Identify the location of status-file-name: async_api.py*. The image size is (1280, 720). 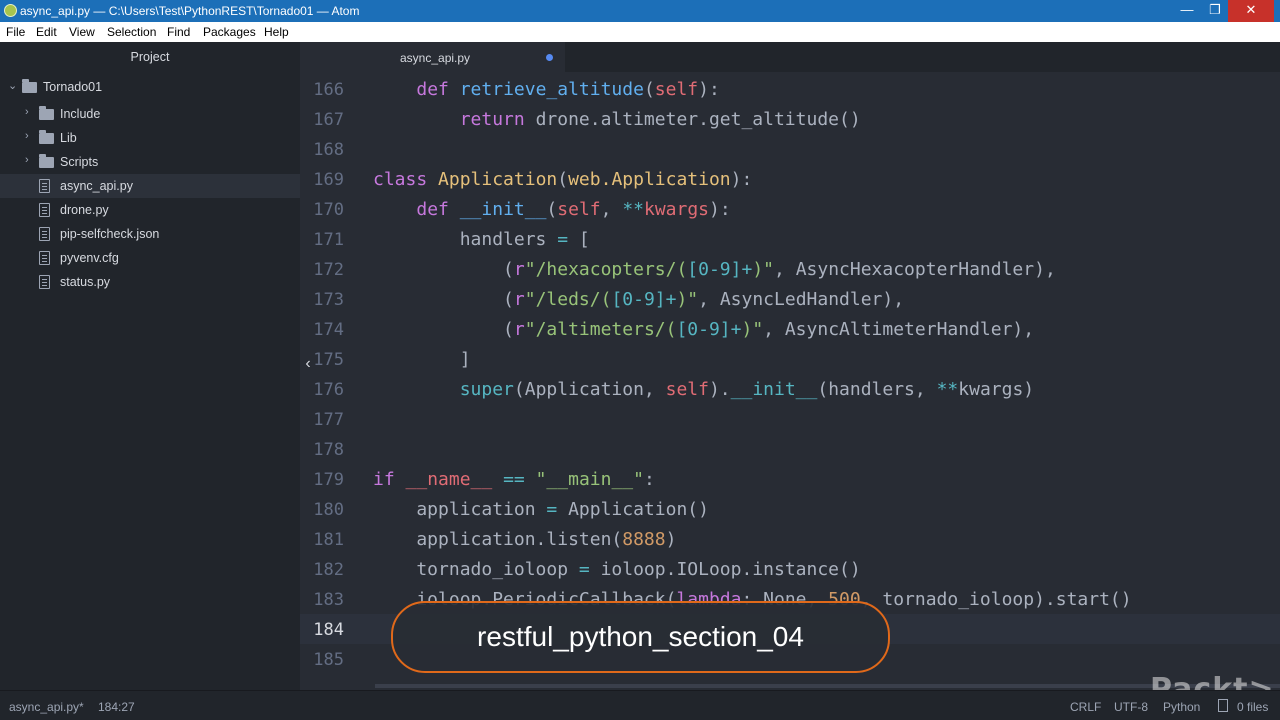
(46, 707).